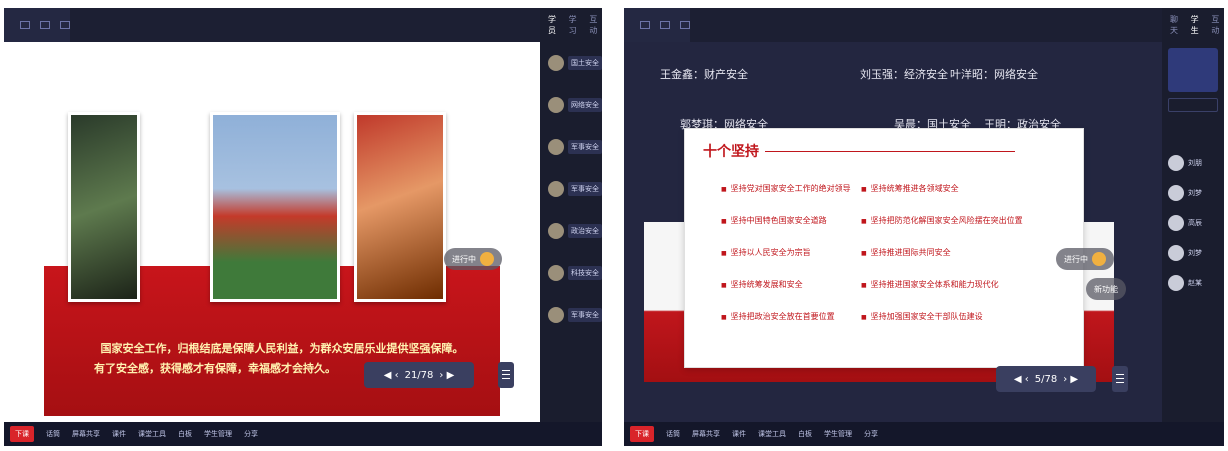 This screenshot has width=1228, height=451. What do you see at coordinates (942, 220) in the screenshot?
I see `list-item: 坚持把防范化解国家安全风险摆在突出位置` at bounding box center [942, 220].